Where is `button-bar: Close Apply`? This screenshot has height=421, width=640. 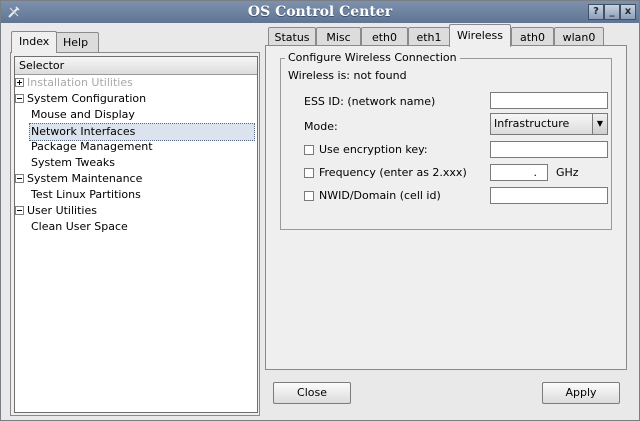 button-bar: Close Apply is located at coordinates (445, 392).